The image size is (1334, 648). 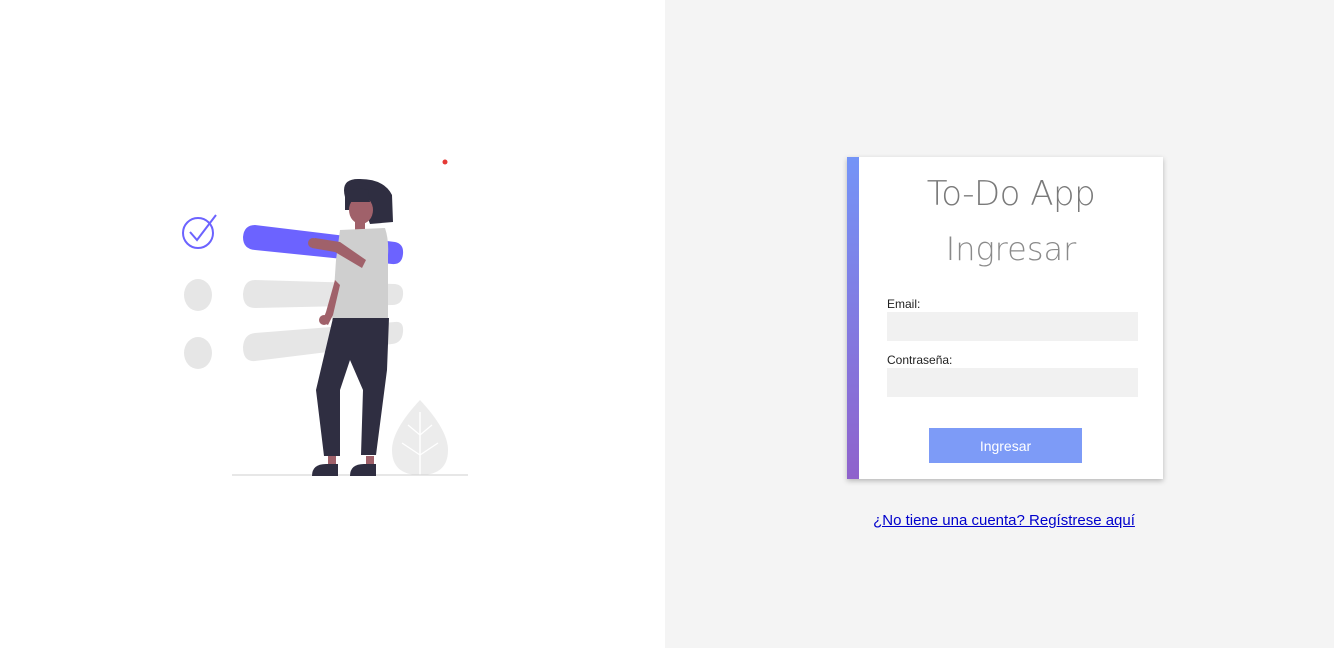 I want to click on register-link: ¿No tiene una cuenta? Regístrese aquí, so click(x=999, y=520).